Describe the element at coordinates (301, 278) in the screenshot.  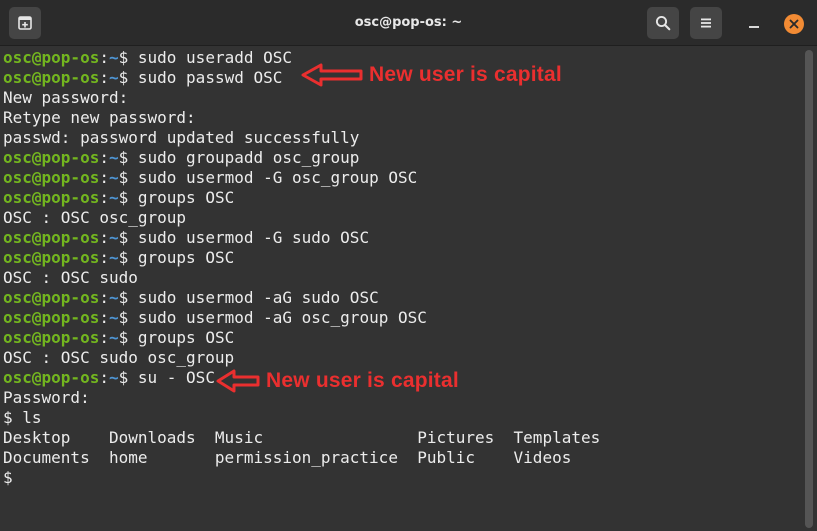
I see `terminal-output-line: OSC : OSC sudo` at that location.